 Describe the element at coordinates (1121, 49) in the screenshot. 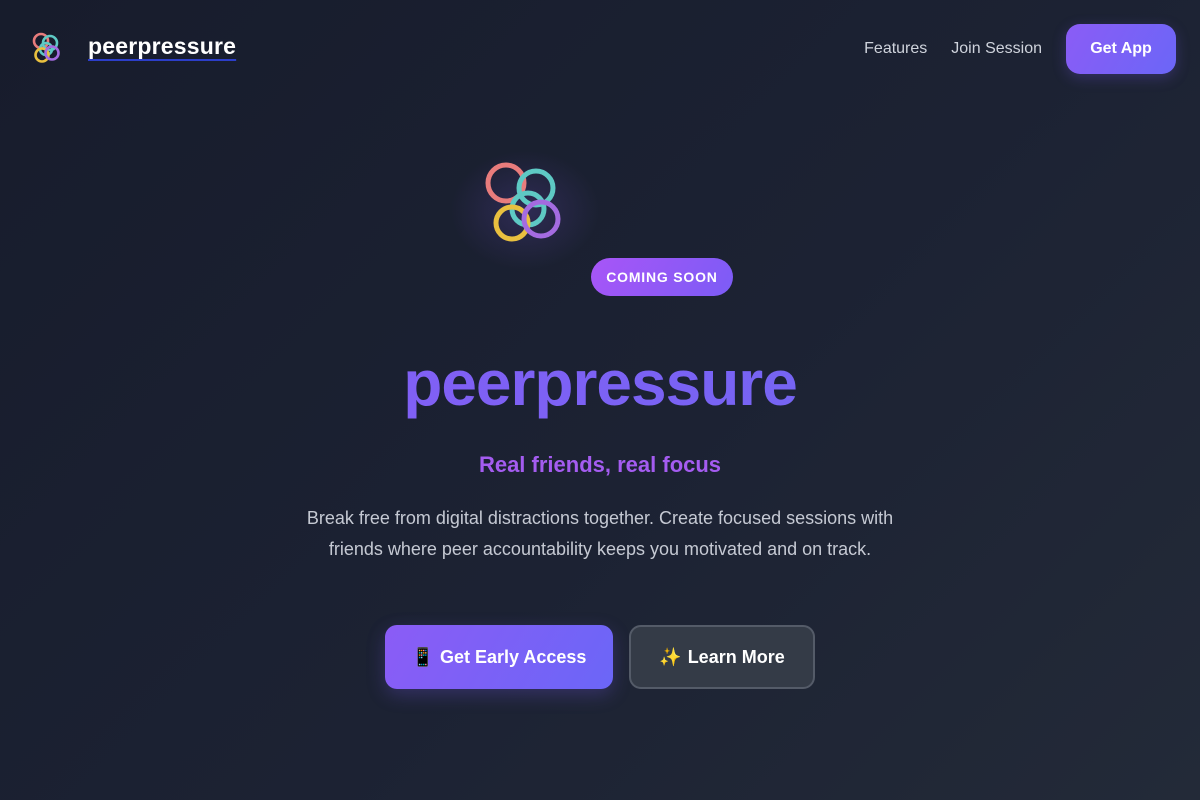

I see `get-app-button: Get App` at that location.